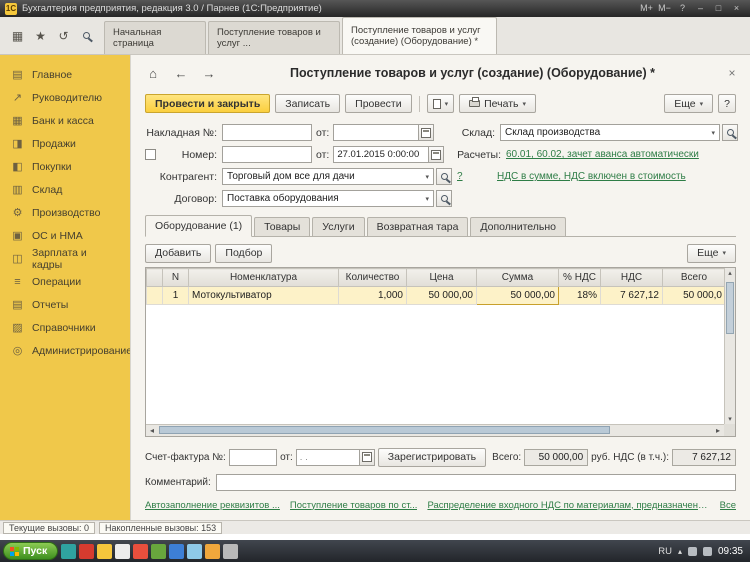 The width and height of the screenshot is (750, 562). What do you see at coordinates (40, 35) in the screenshot?
I see `favorites-icon: ★` at bounding box center [40, 35].